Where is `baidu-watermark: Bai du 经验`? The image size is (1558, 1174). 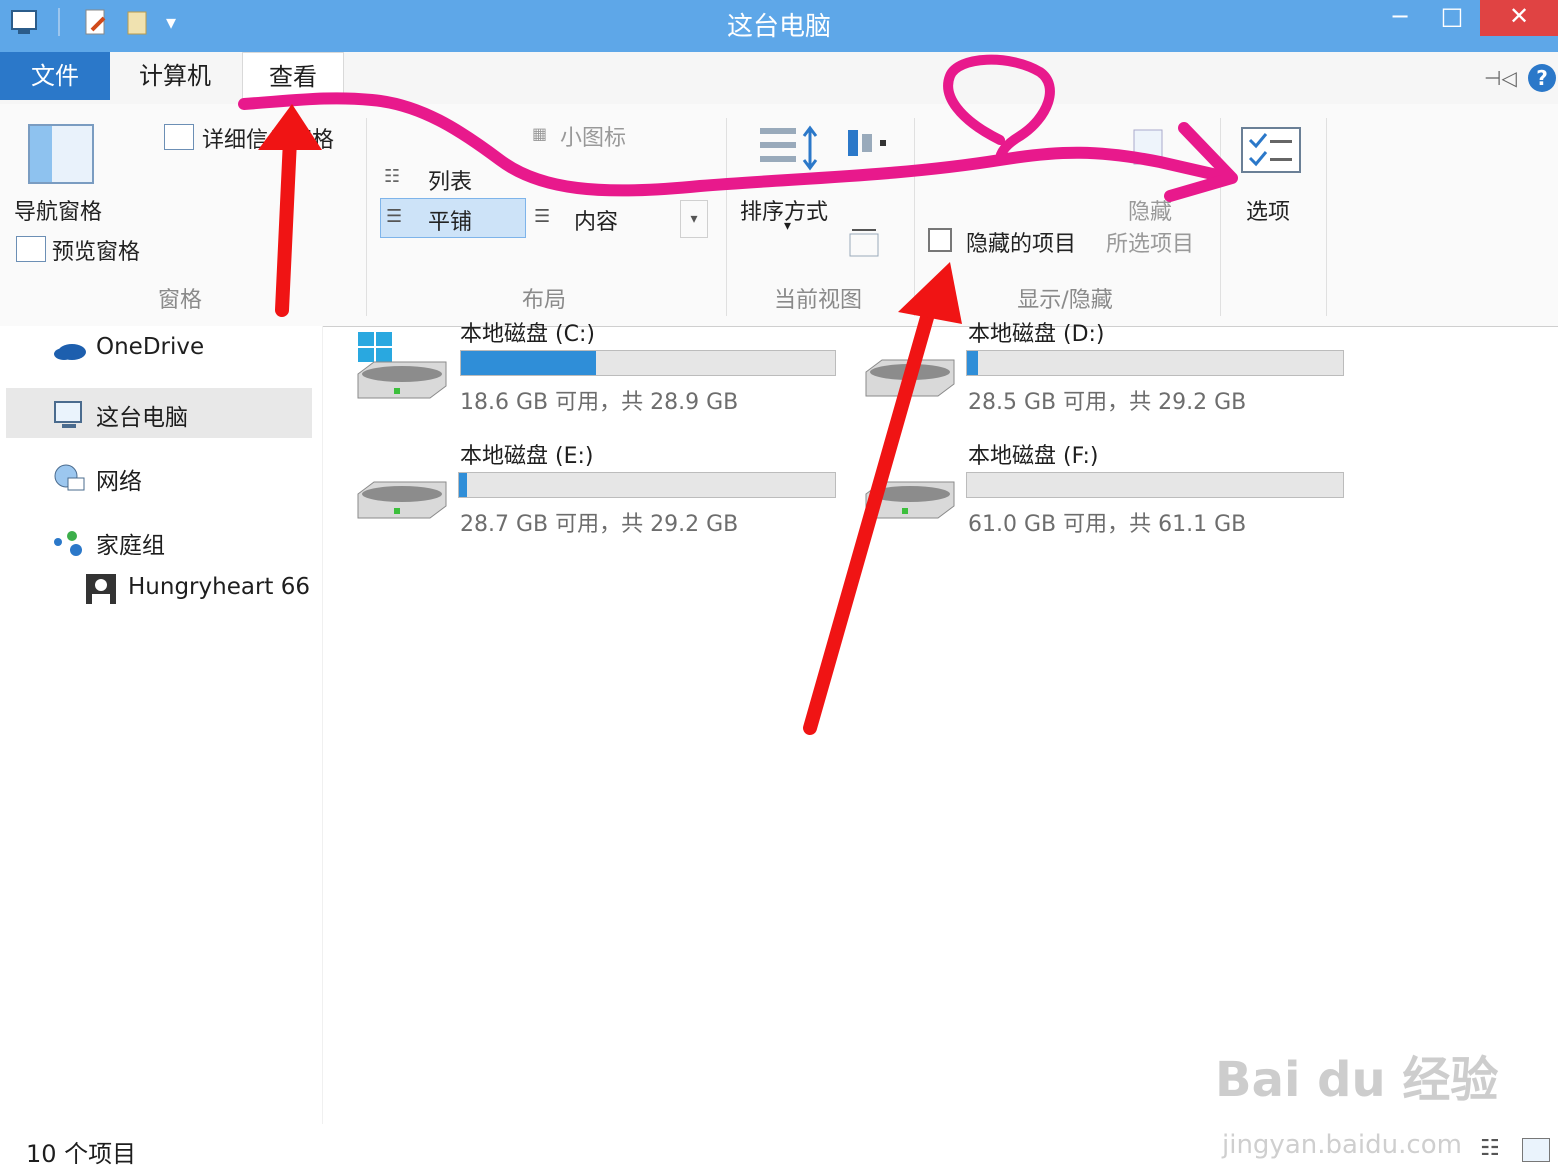
baidu-watermark: Bai du 经验 is located at coordinates (1357, 1080).